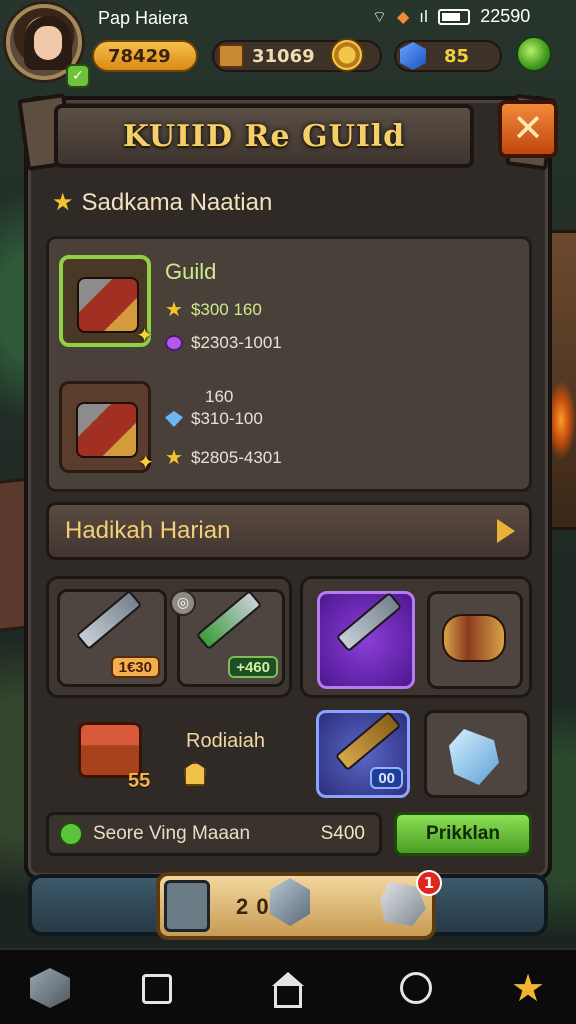  I want to click on banner-label: Hadikah Harian, so click(148, 530).